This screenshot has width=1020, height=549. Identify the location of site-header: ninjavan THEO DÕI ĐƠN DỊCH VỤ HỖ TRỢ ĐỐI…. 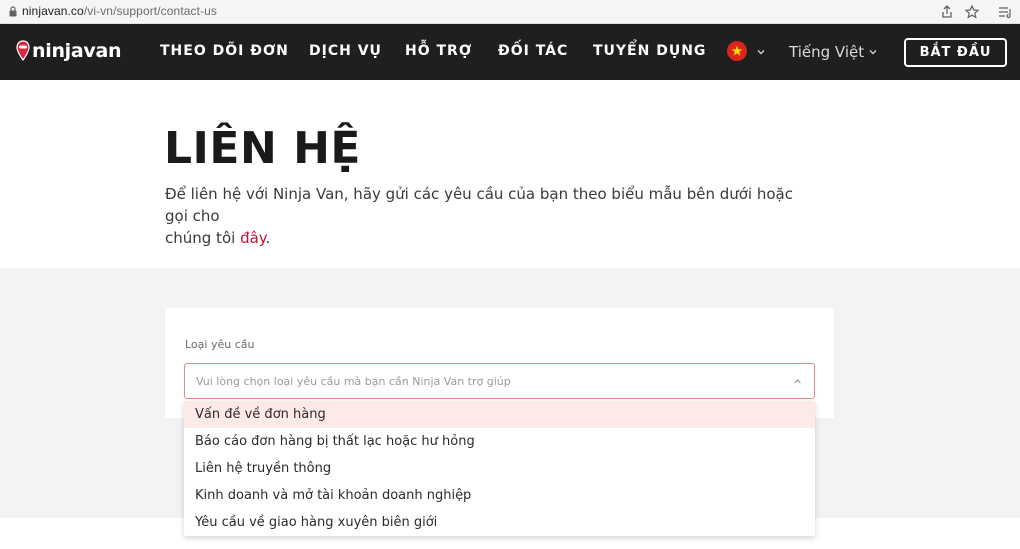
(510, 52).